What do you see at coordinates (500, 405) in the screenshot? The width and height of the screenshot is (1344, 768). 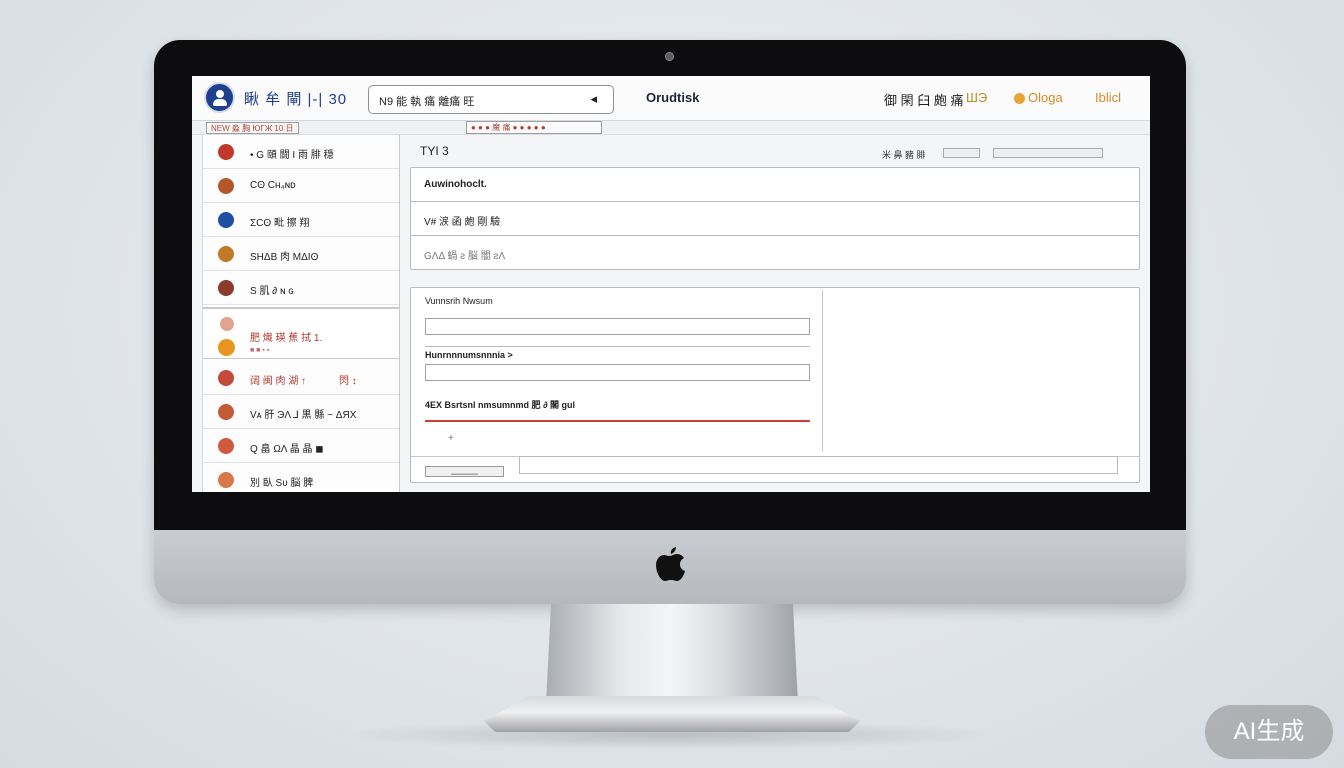 I see `field-label-error: 4EX Bsrtsnl nmsumnmd 肥 ∂ 閣 gul` at bounding box center [500, 405].